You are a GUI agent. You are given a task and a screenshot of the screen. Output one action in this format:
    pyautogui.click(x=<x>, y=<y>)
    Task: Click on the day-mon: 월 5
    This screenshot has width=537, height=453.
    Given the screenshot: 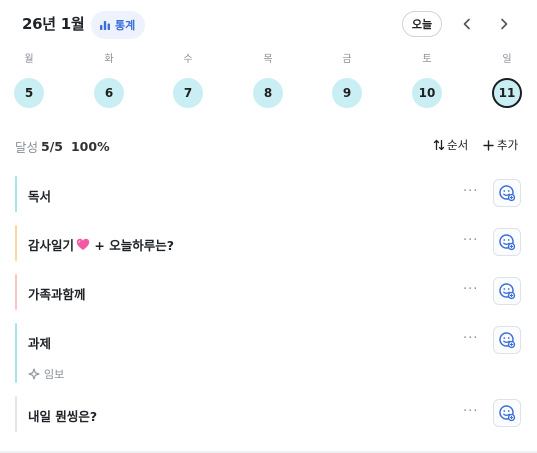 What is the action you would take?
    pyautogui.click(x=29, y=80)
    